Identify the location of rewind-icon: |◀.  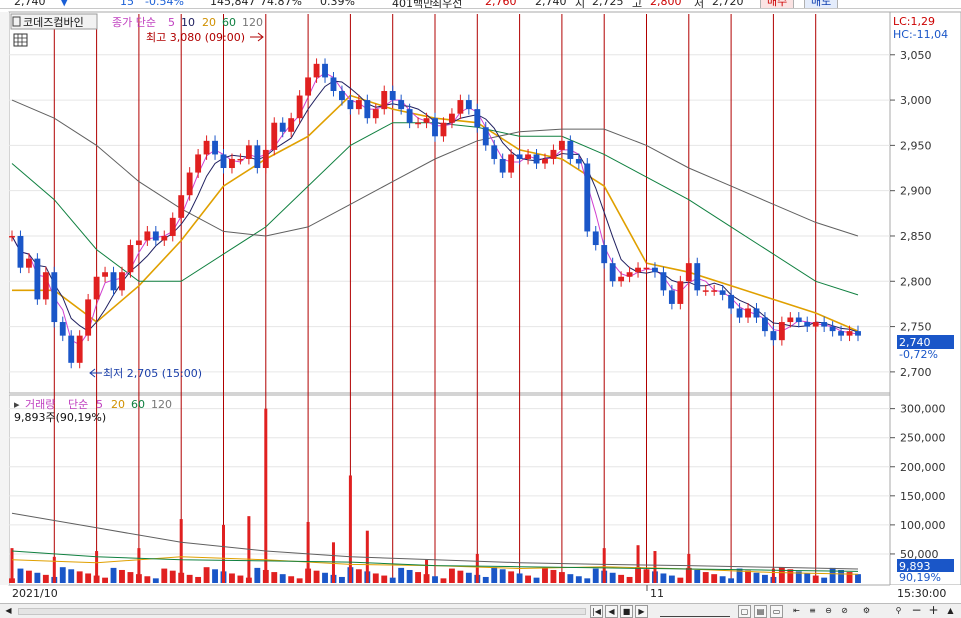
(596, 611).